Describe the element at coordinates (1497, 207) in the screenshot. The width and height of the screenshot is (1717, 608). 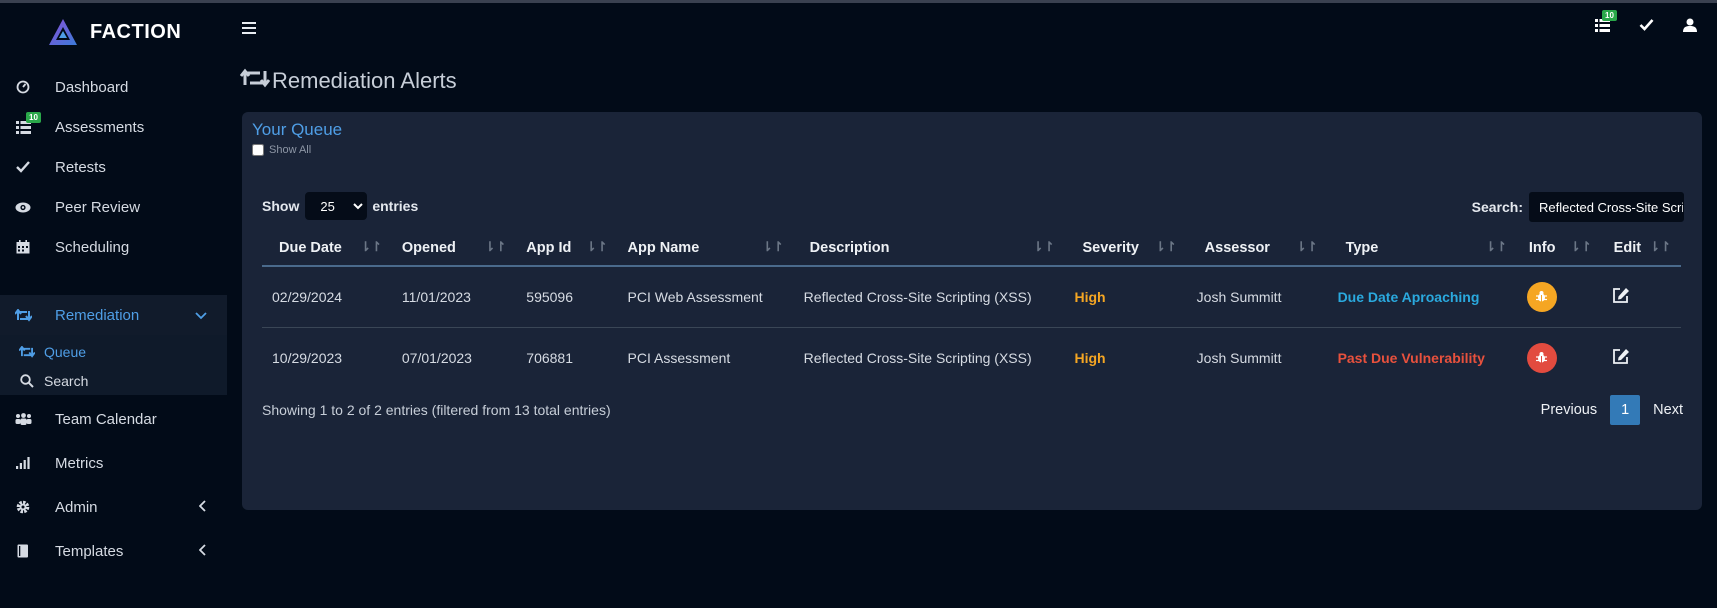
I see `search-label: Search:` at that location.